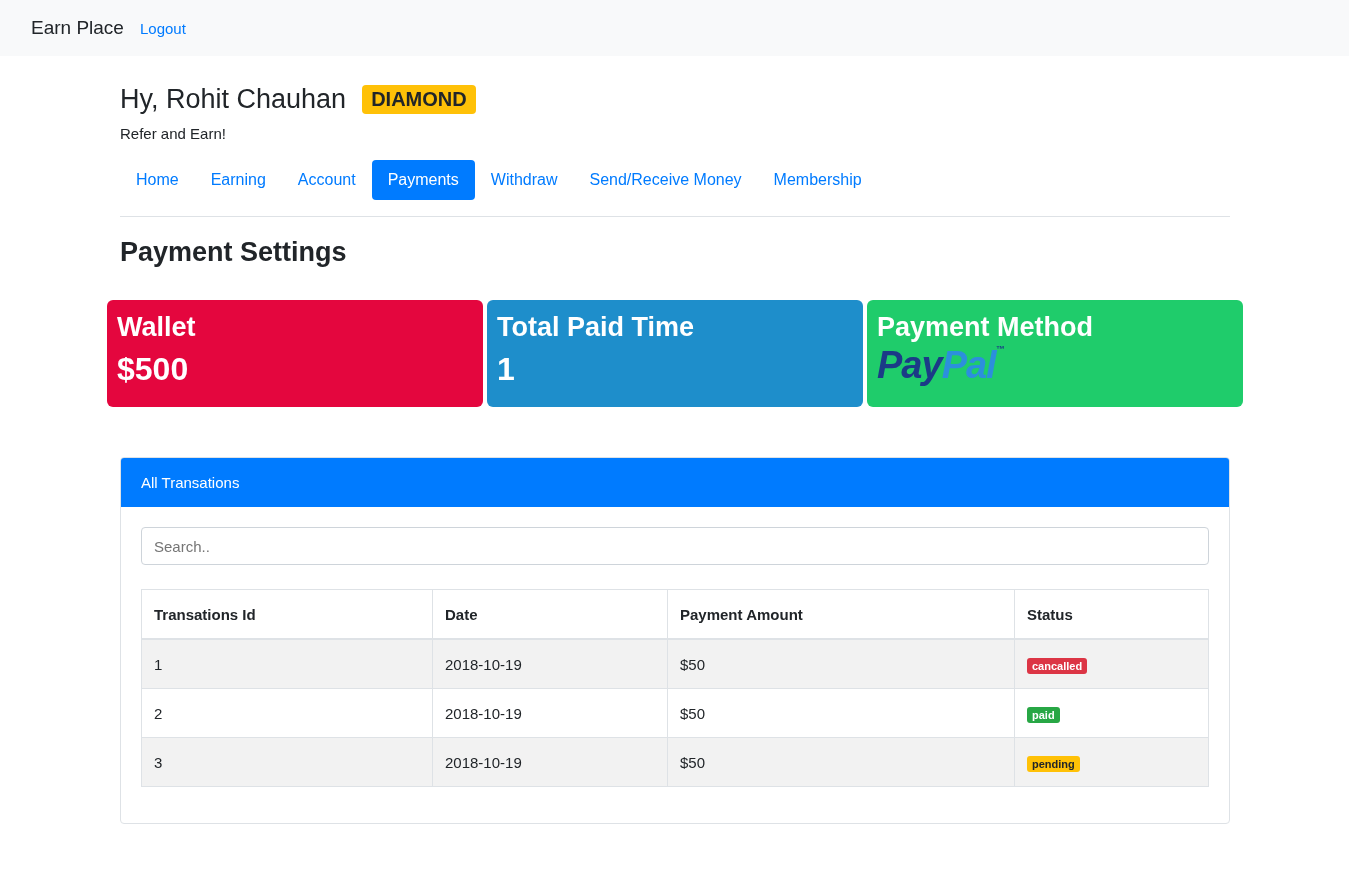 Image resolution: width=1349 pixels, height=875 pixels. I want to click on membership-badge: DIAMOND, so click(419, 99).